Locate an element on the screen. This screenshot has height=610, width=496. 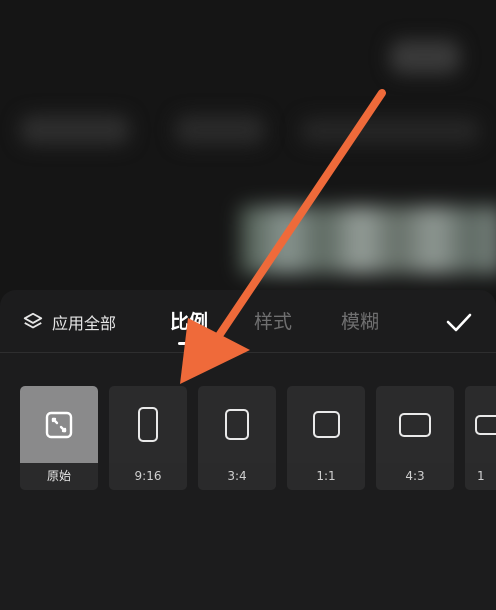
tab-ratio: 比例 is located at coordinates (189, 322).